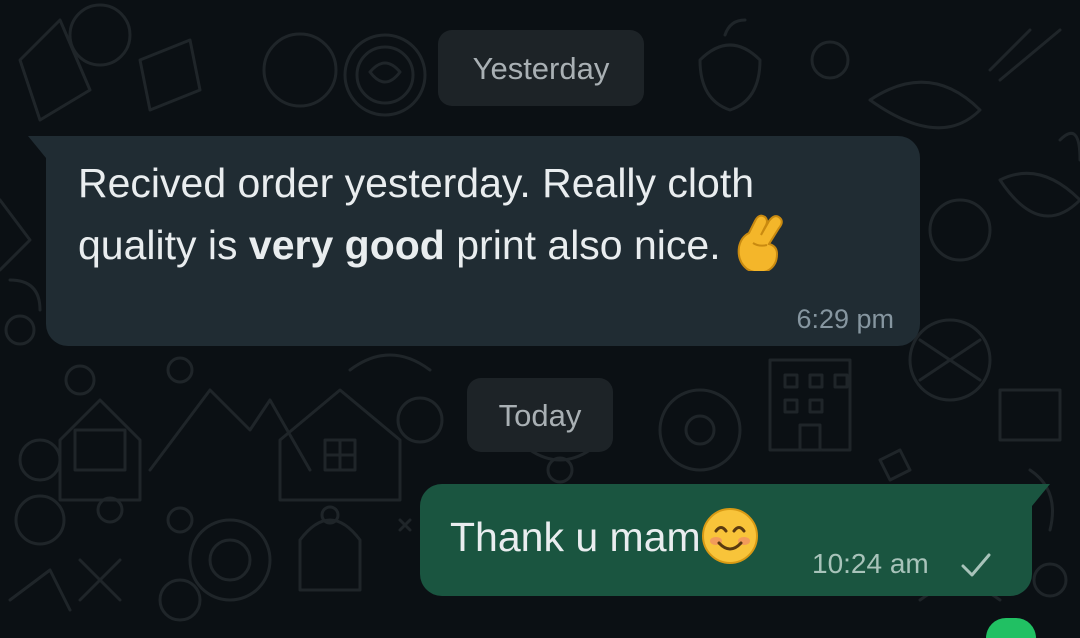 Image resolution: width=1080 pixels, height=638 pixels. I want to click on smiling-face-emoji-icon, so click(729, 536).